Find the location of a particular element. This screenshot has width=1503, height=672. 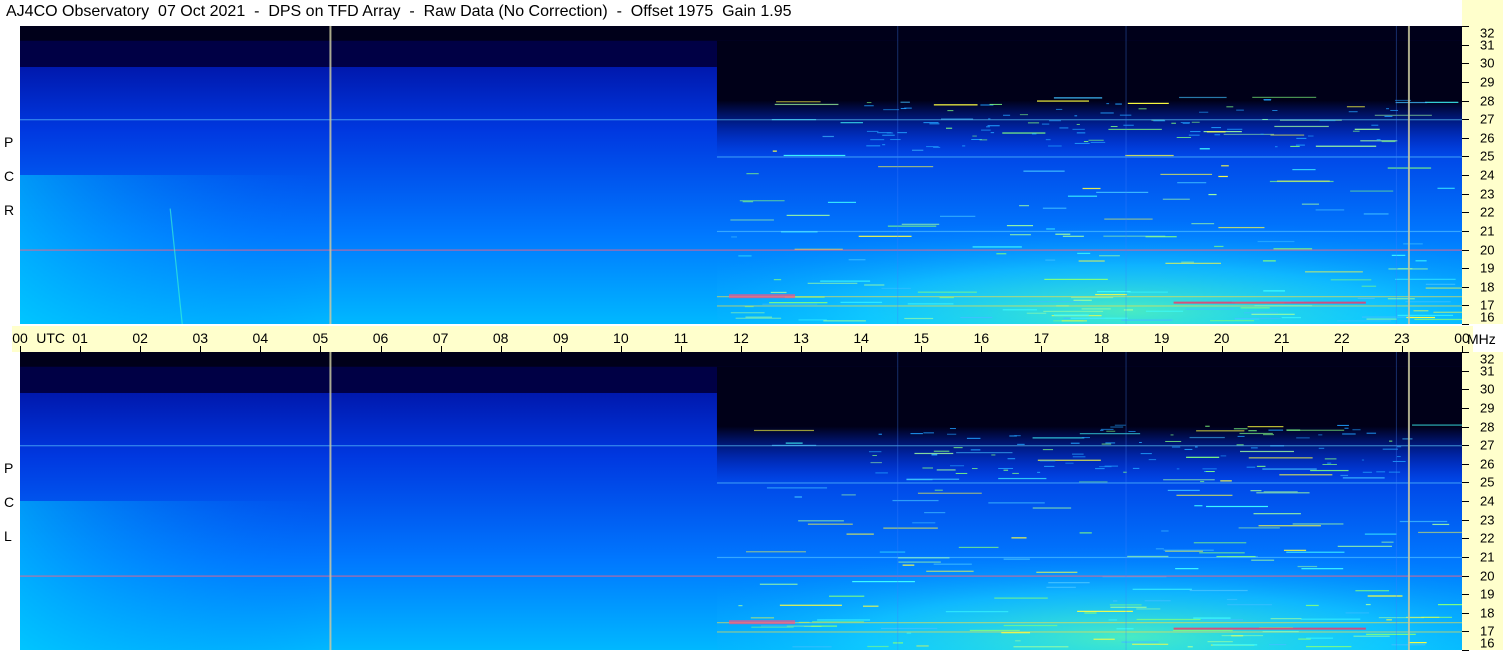

frequency-tick-label: 25 is located at coordinates (1487, 482).